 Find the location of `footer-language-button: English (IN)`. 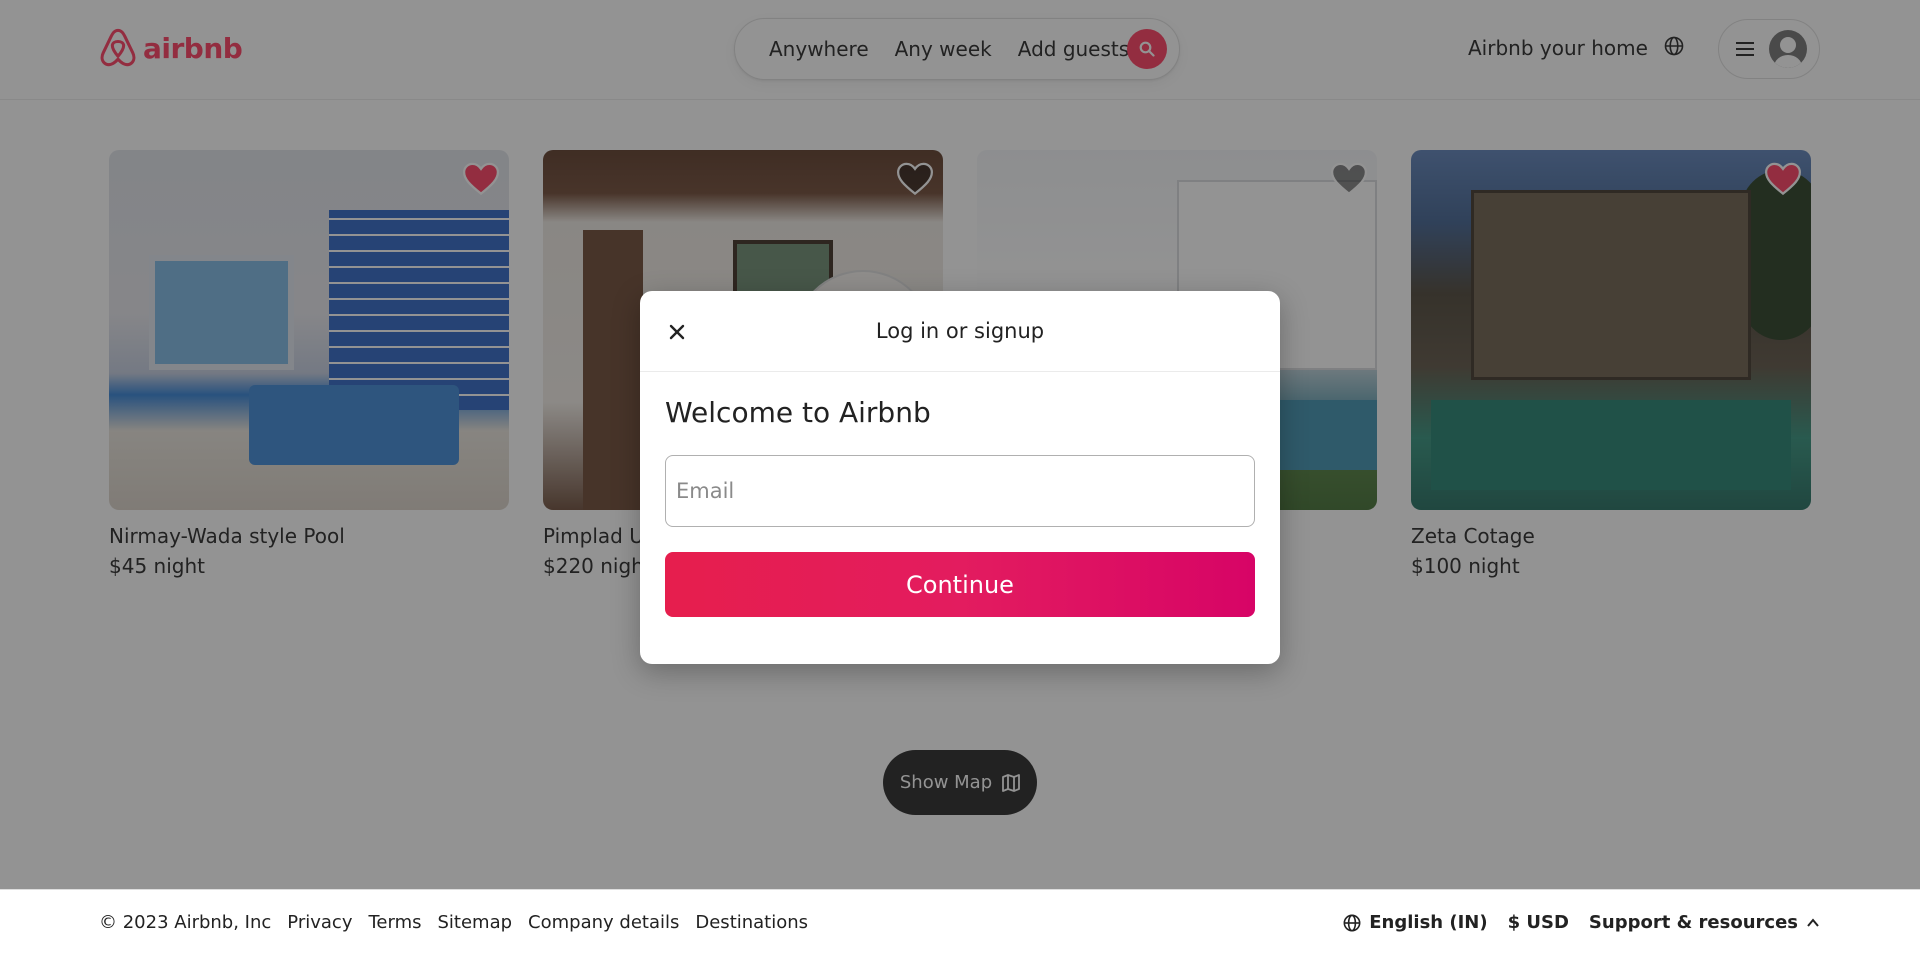

footer-language-button: English (IN) is located at coordinates (1415, 922).